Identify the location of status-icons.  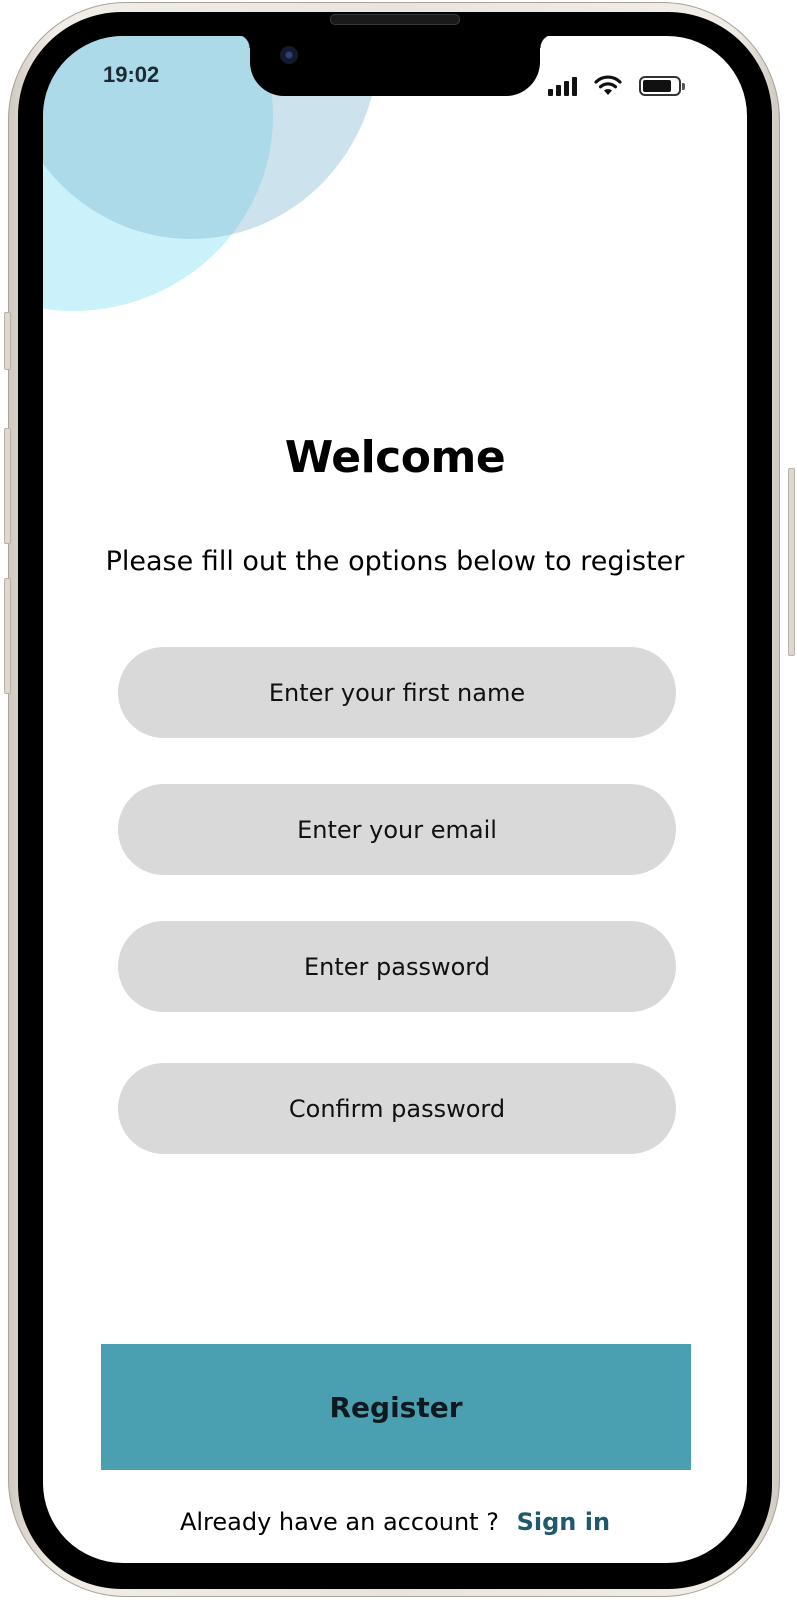
(616, 85).